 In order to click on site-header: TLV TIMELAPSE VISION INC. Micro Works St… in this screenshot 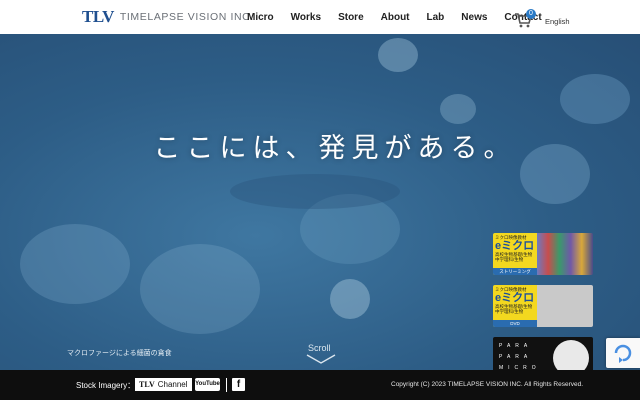, I will do `click(320, 17)`.